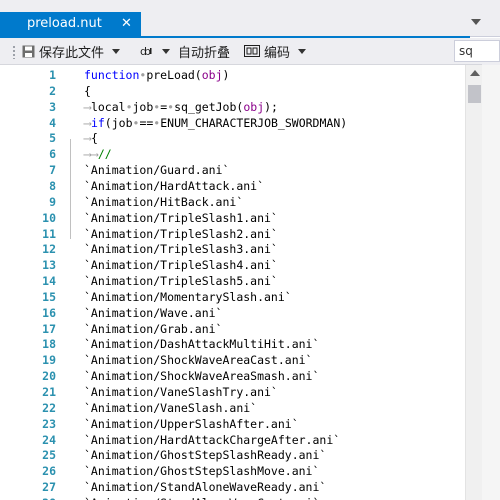 The image size is (500, 500). What do you see at coordinates (52, 201) in the screenshot?
I see `line-number: 9` at bounding box center [52, 201].